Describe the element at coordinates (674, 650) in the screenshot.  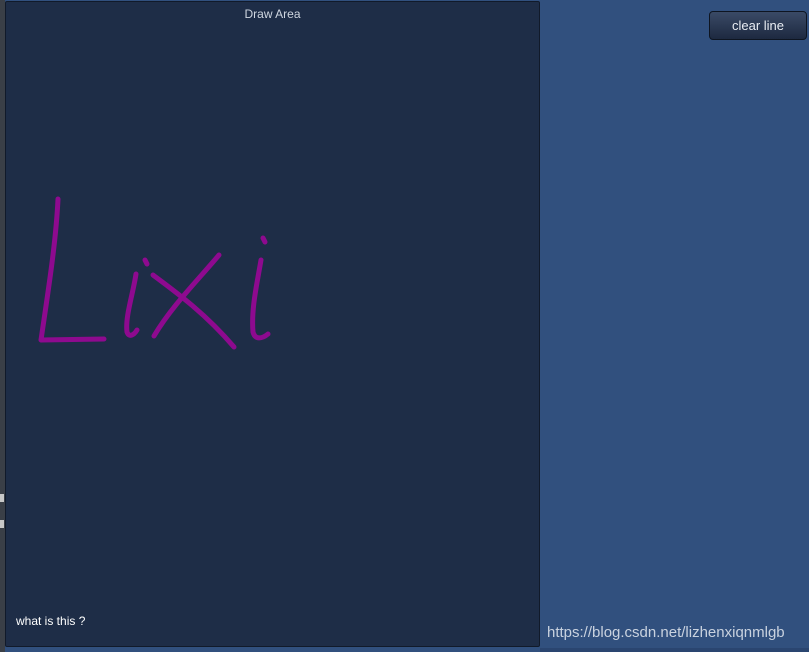
I see `bottom-edge-bar` at that location.